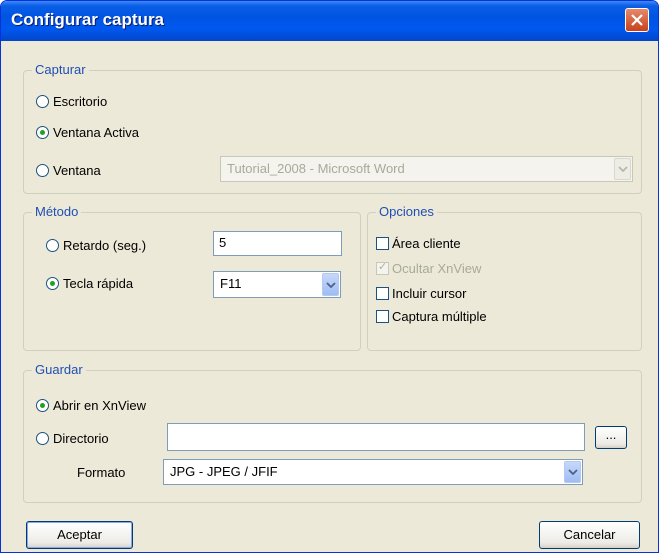 This screenshot has height=553, width=659. What do you see at coordinates (81, 438) in the screenshot?
I see `radio-directorio-label: Directorio` at bounding box center [81, 438].